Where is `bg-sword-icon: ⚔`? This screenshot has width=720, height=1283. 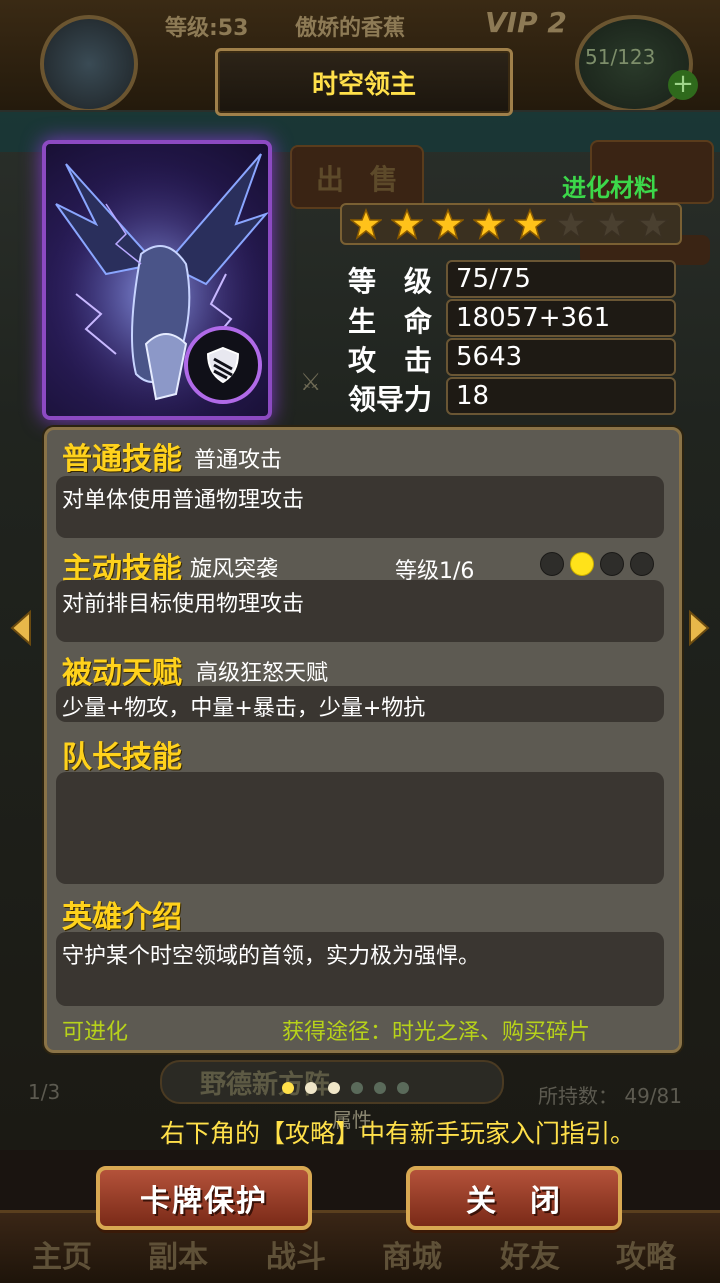
bg-sword-icon: ⚔ is located at coordinates (311, 382).